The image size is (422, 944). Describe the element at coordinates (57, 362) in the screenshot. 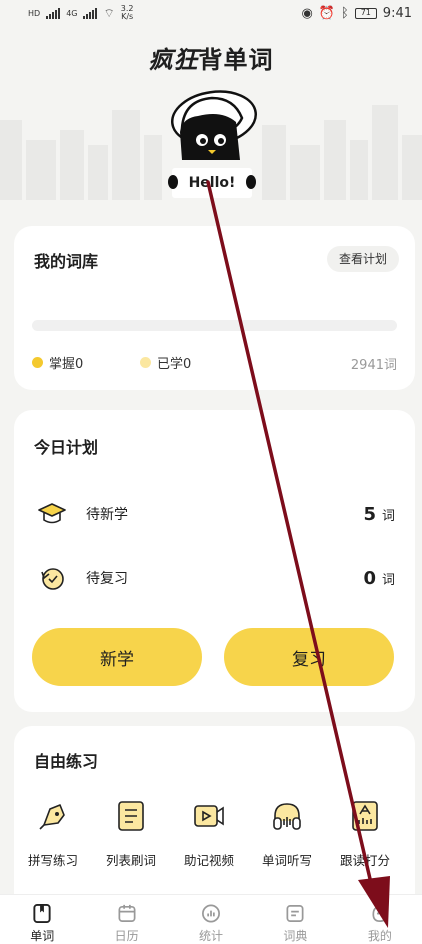

I see `legend-mastered: 掌握0` at that location.